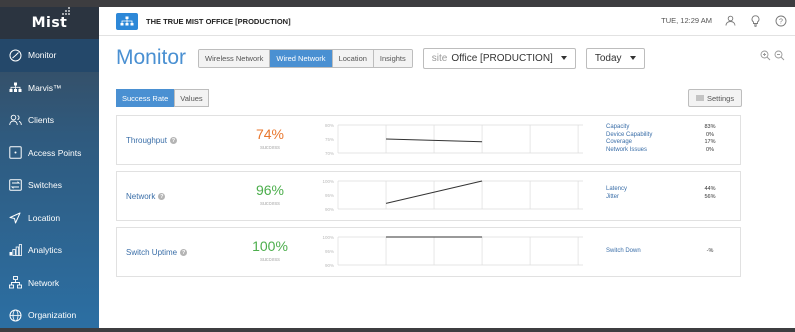 The height and width of the screenshot is (332, 795). Describe the element at coordinates (710, 142) in the screenshot. I see `classifier-value: 17%` at that location.